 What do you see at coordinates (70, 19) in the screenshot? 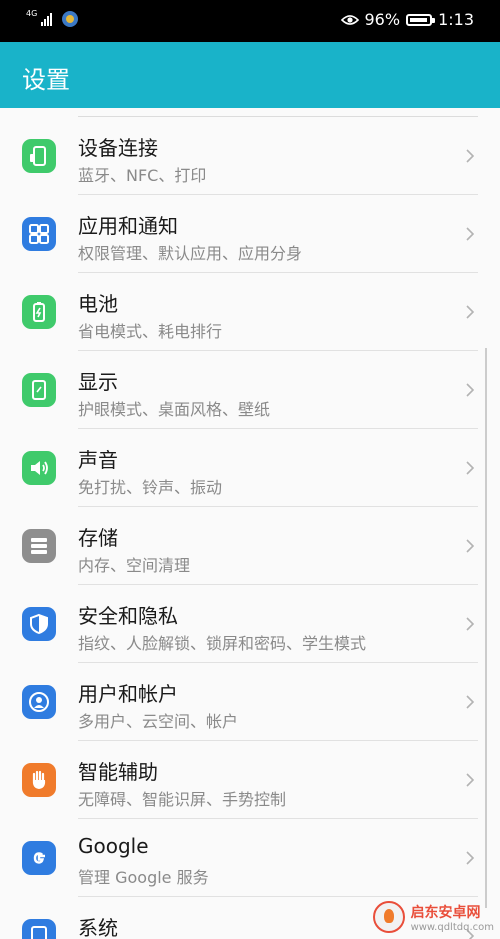
I see `app-notification-icon` at bounding box center [70, 19].